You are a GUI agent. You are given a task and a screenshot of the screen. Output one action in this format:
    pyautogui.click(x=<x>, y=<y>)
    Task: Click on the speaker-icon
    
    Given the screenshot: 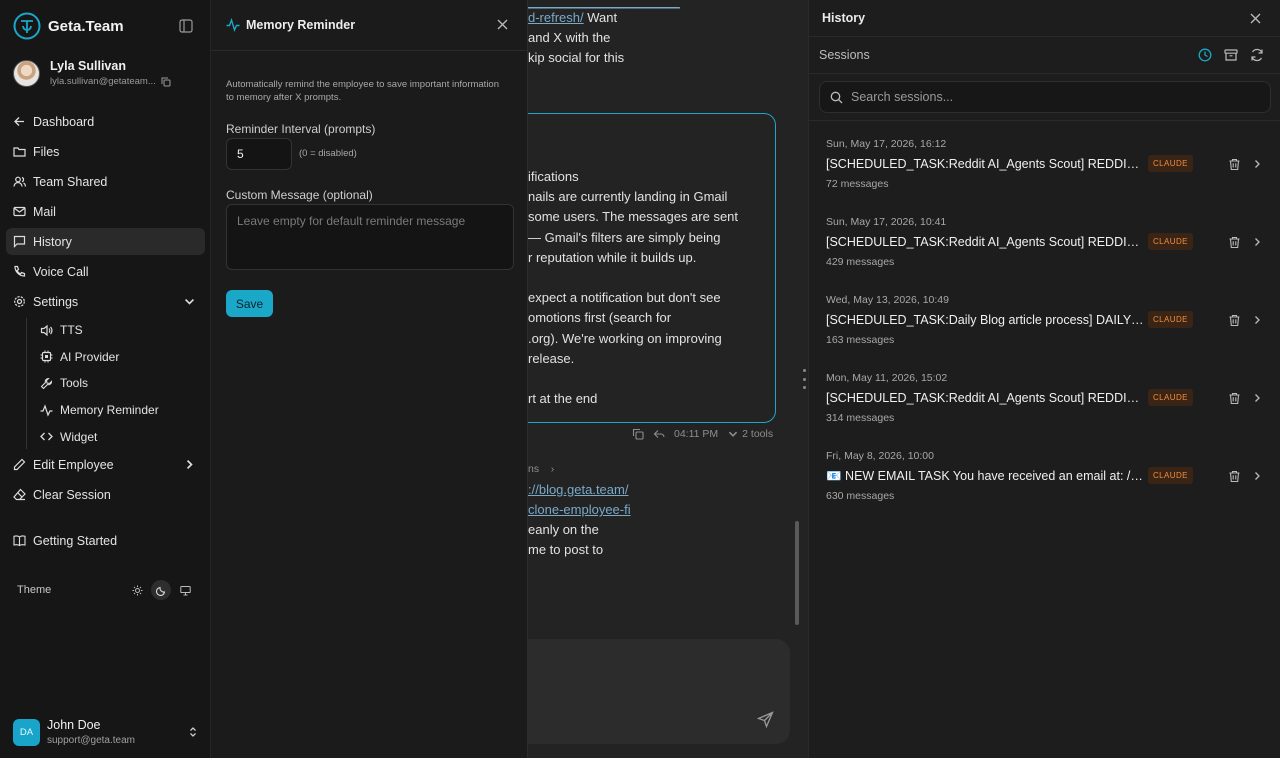 What is the action you would take?
    pyautogui.click(x=46, y=330)
    